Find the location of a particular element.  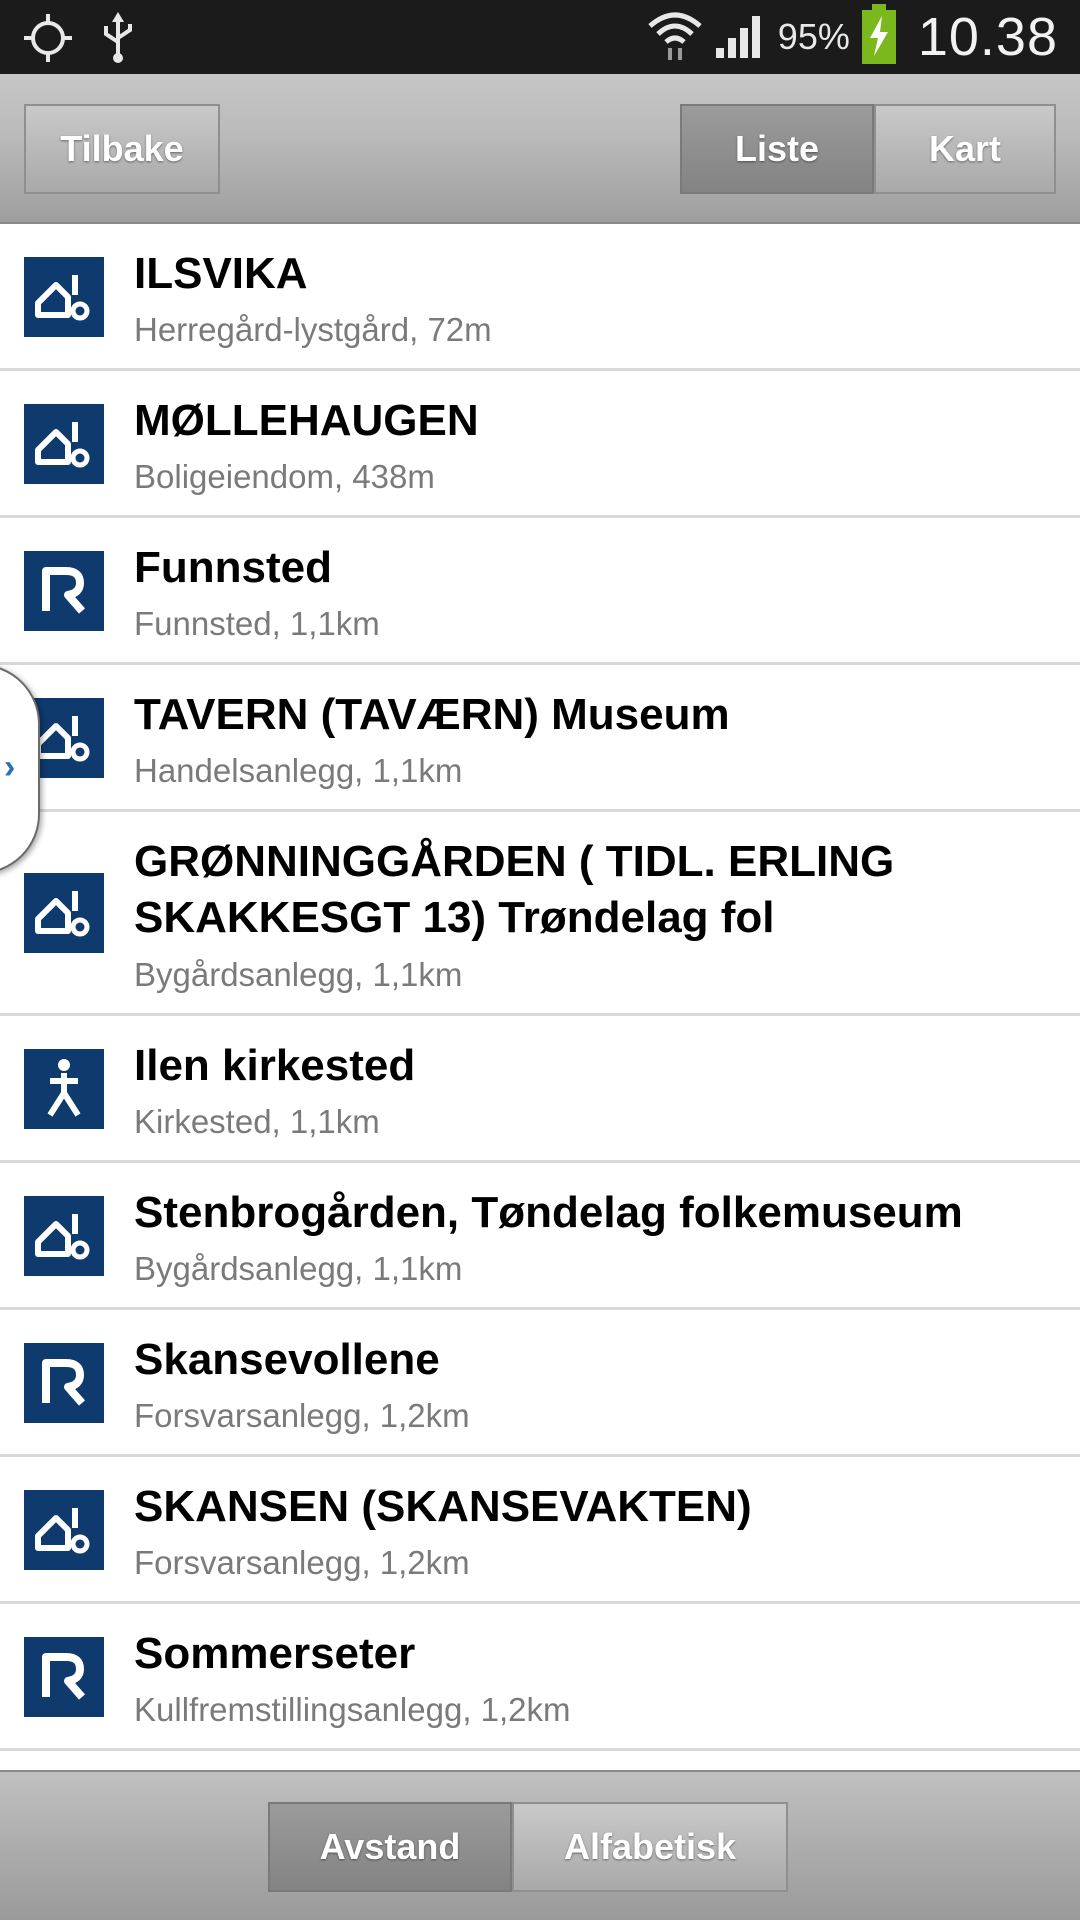

item-title: TAVERN (TAVÆRN) Museum is located at coordinates (432, 714).